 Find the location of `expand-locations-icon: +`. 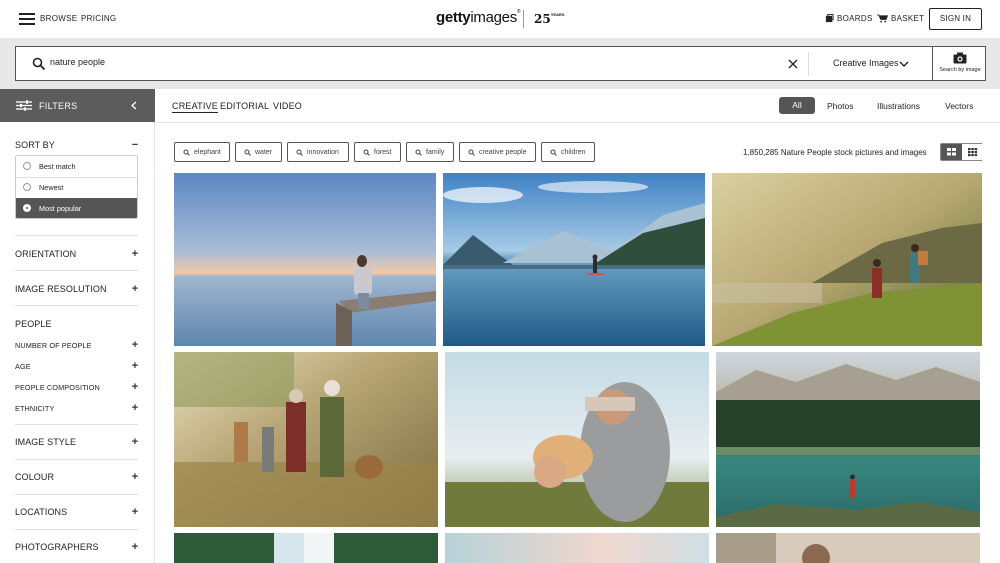

expand-locations-icon: + is located at coordinates (135, 512).